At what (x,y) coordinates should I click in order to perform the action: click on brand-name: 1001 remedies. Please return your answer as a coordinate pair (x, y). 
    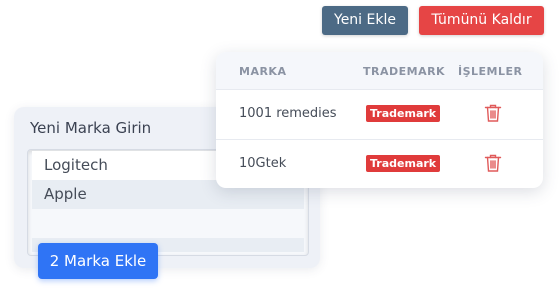
    Looking at the image, I should click on (288, 113).